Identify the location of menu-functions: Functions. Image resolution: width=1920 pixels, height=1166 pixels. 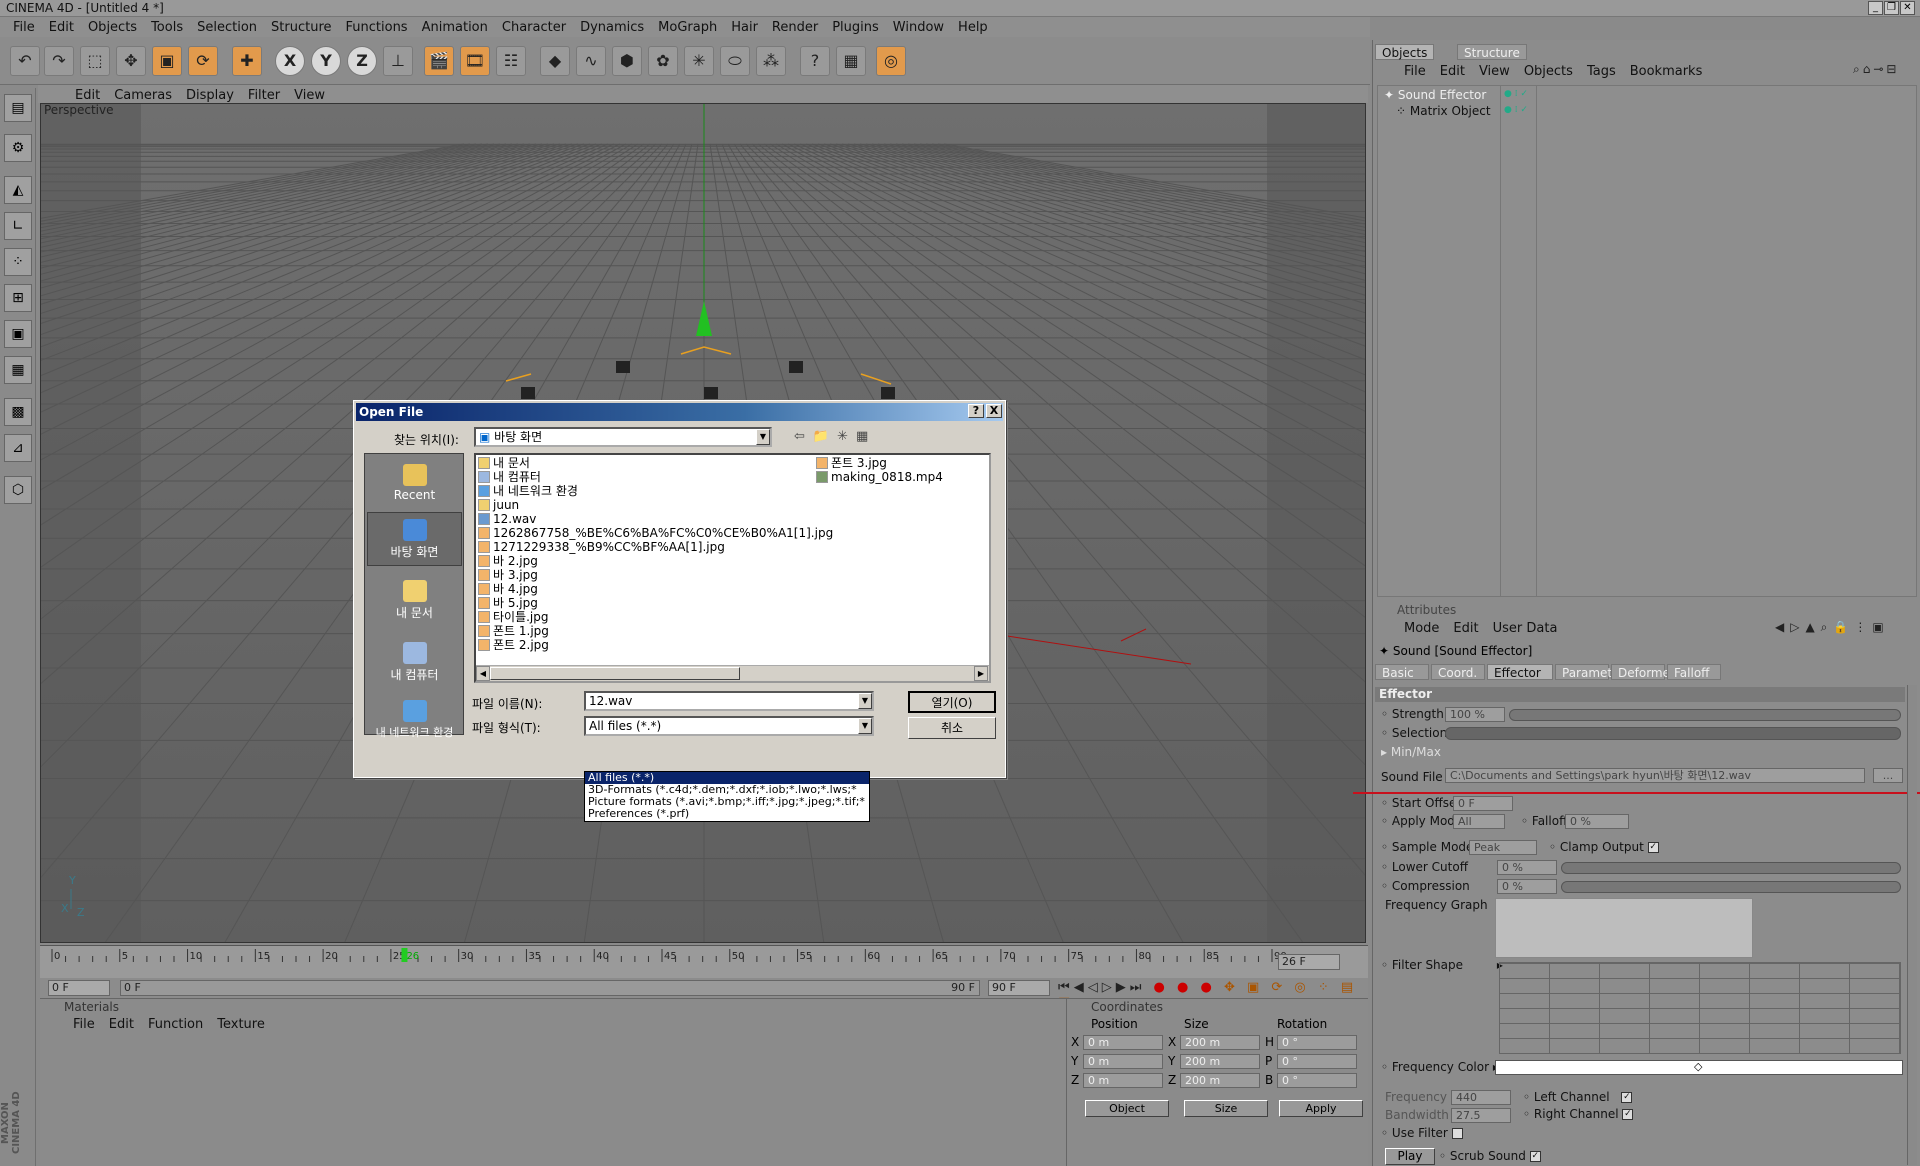
(377, 27).